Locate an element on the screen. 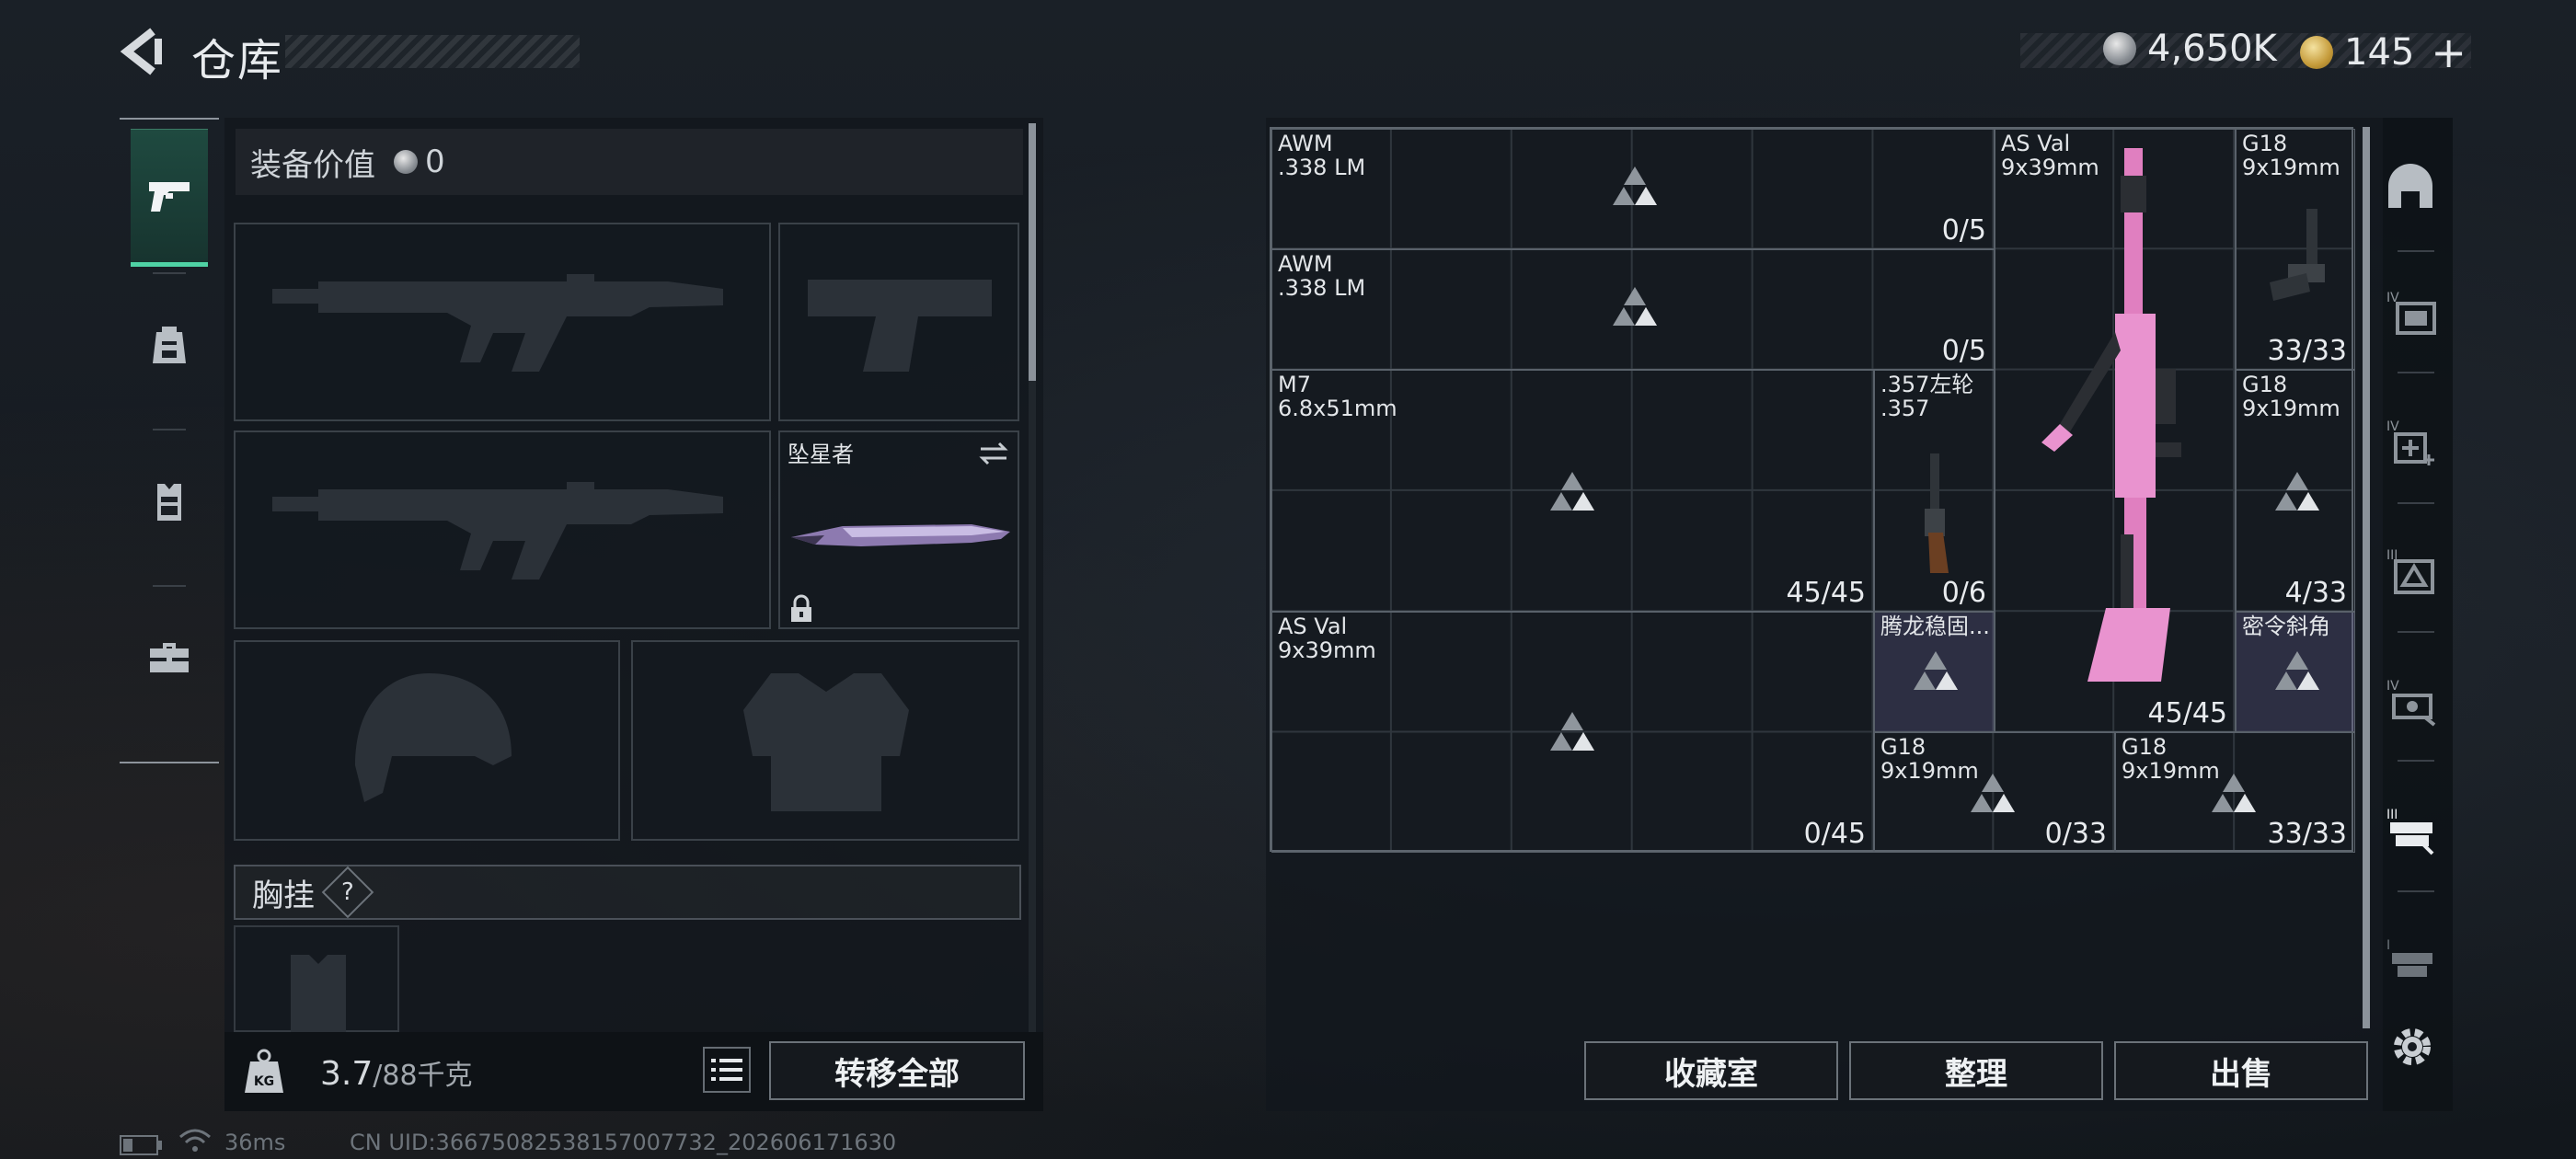 Image resolution: width=2576 pixels, height=1159 pixels. help-button: ? is located at coordinates (347, 892).